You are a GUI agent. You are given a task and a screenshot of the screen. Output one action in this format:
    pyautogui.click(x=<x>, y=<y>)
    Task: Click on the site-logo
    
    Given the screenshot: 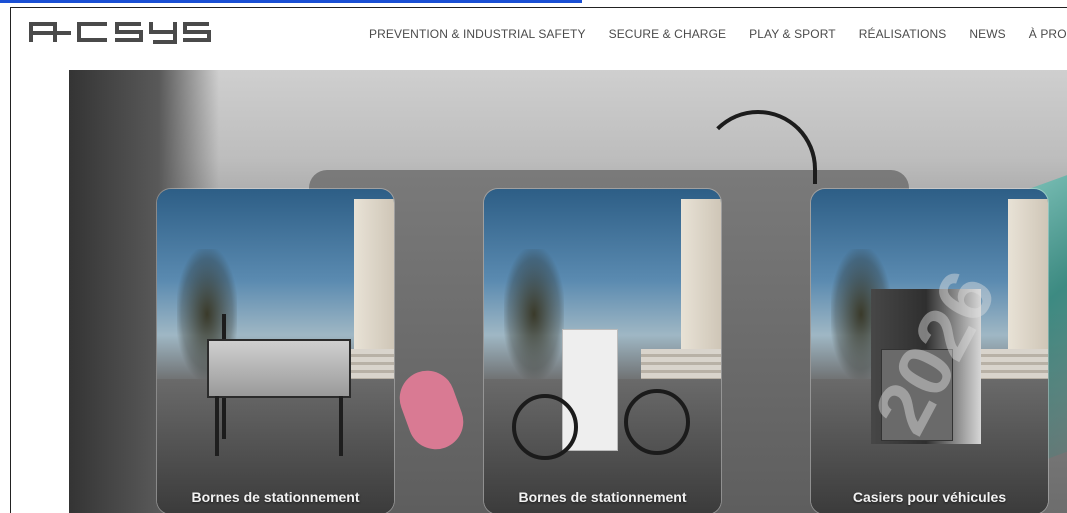 What is the action you would take?
    pyautogui.click(x=142, y=34)
    